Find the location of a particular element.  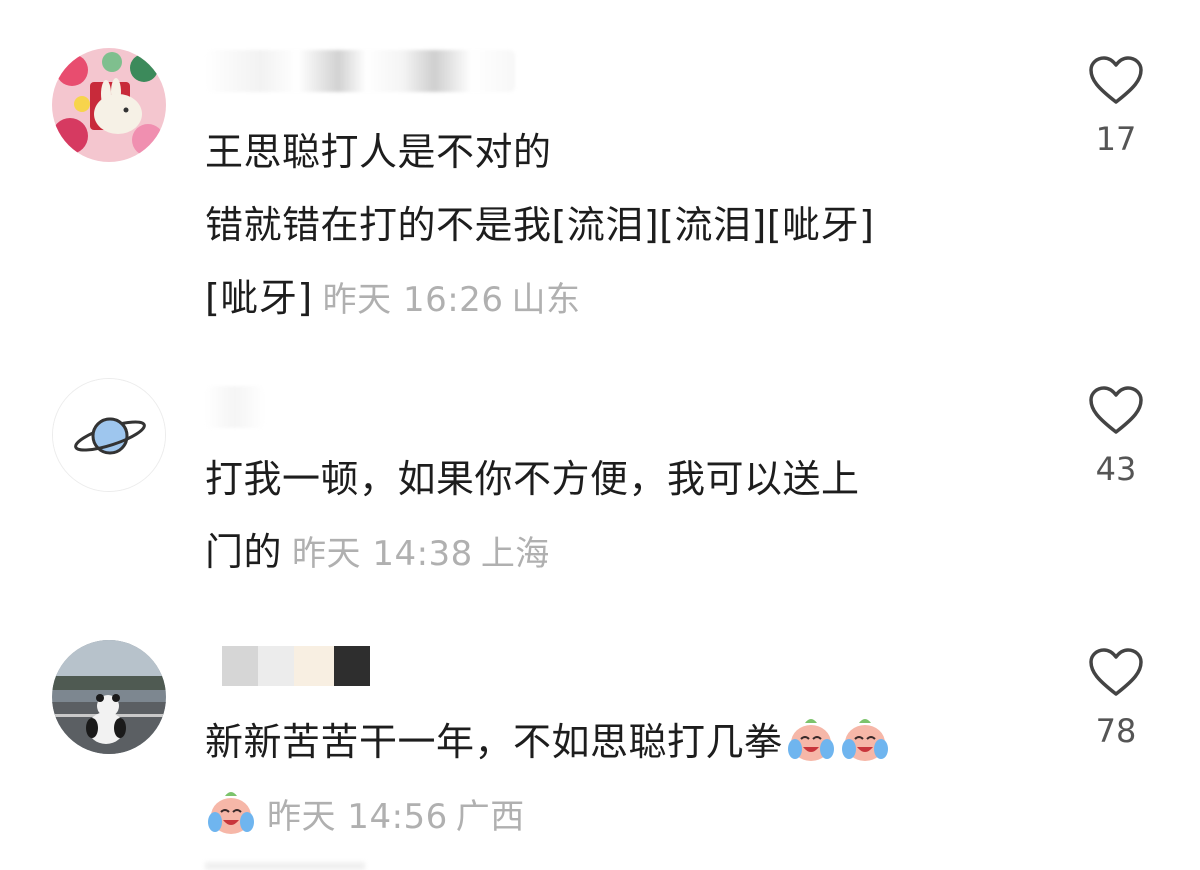

comment-meta: 昨天 16:26 山东 is located at coordinates (456, 300).